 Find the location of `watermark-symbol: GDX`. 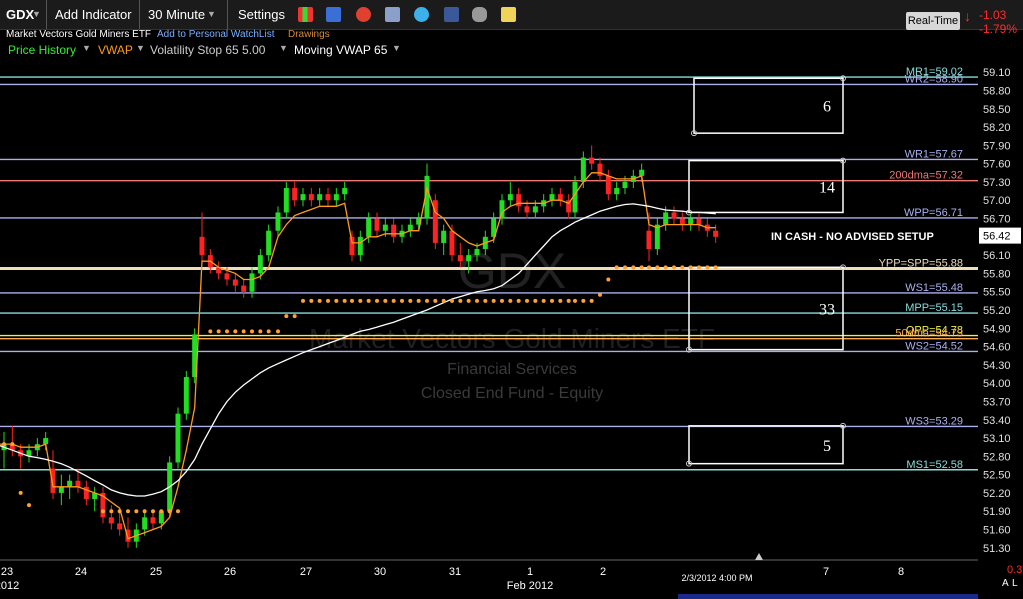

watermark-symbol: GDX is located at coordinates (512, 271).